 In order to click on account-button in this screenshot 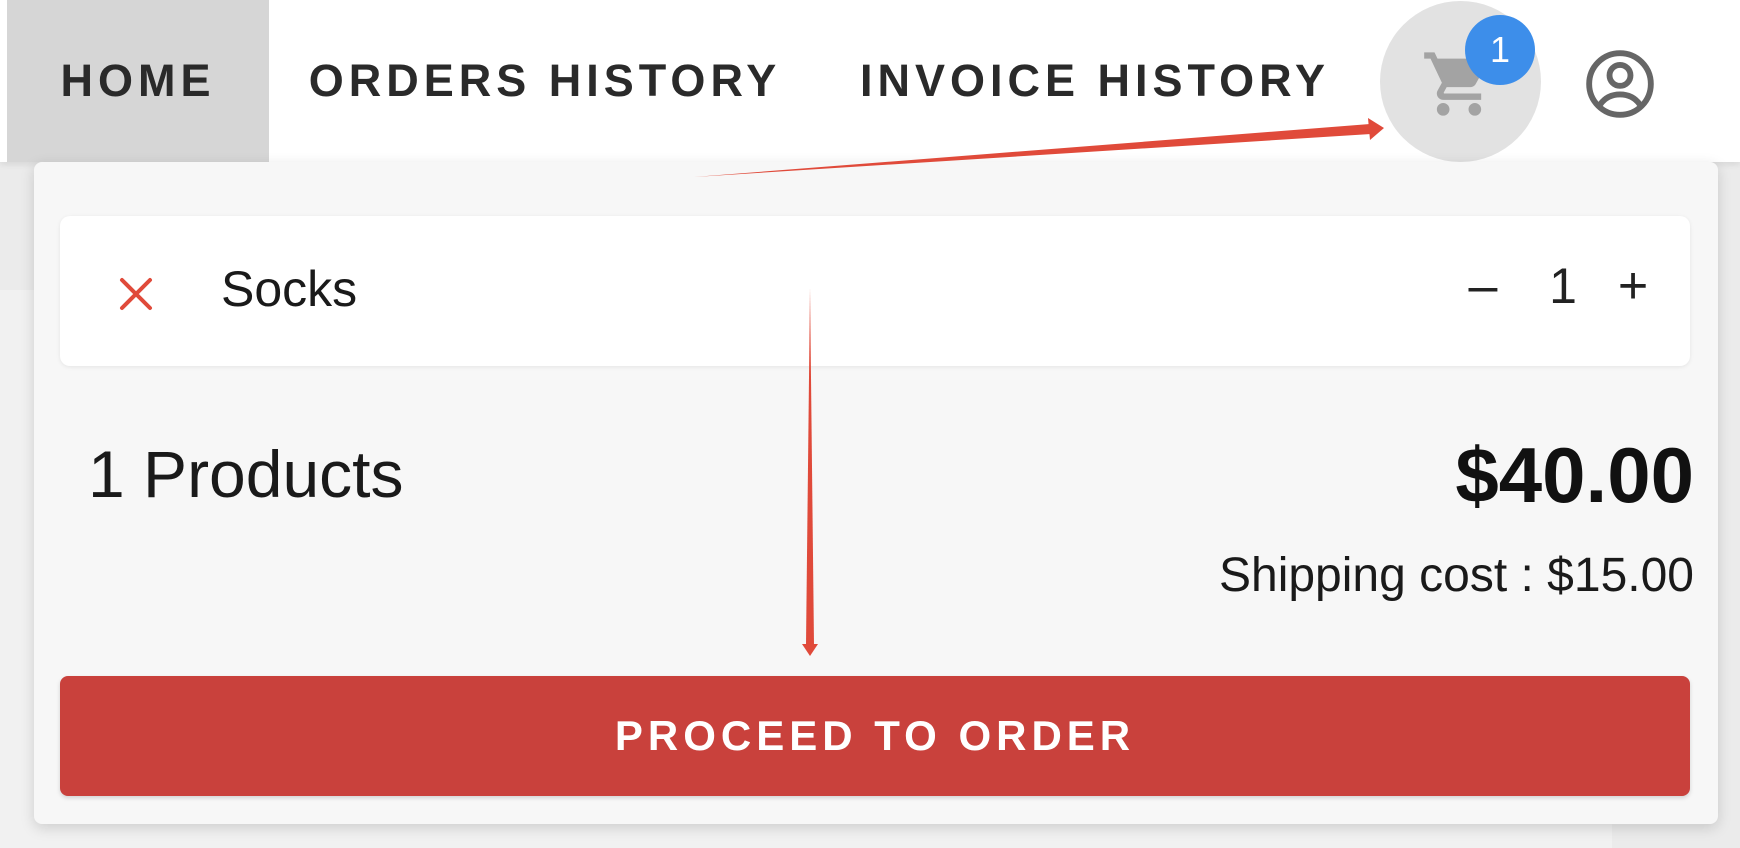, I will do `click(1620, 84)`.